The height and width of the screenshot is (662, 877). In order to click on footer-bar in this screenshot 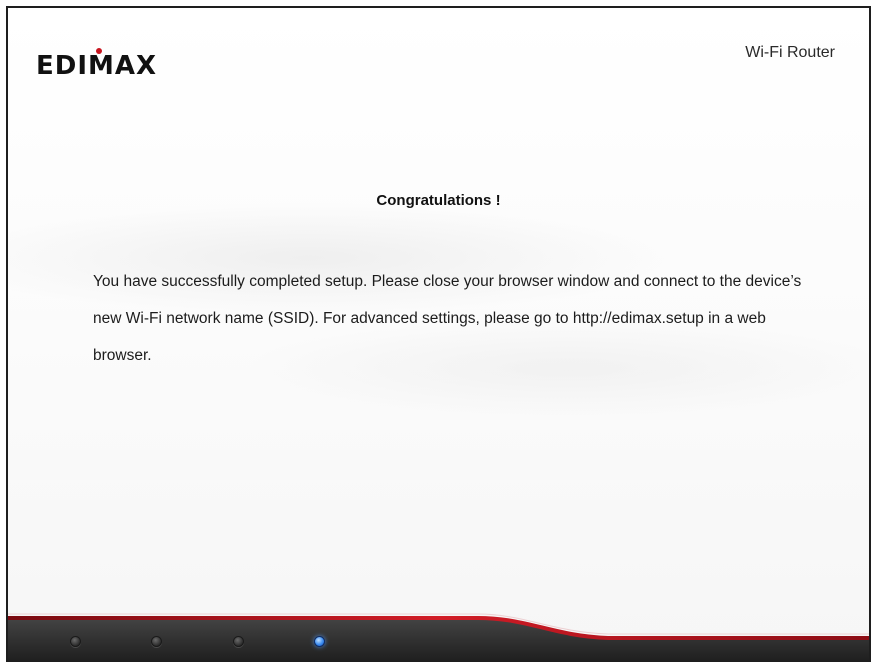, I will do `click(438, 632)`.